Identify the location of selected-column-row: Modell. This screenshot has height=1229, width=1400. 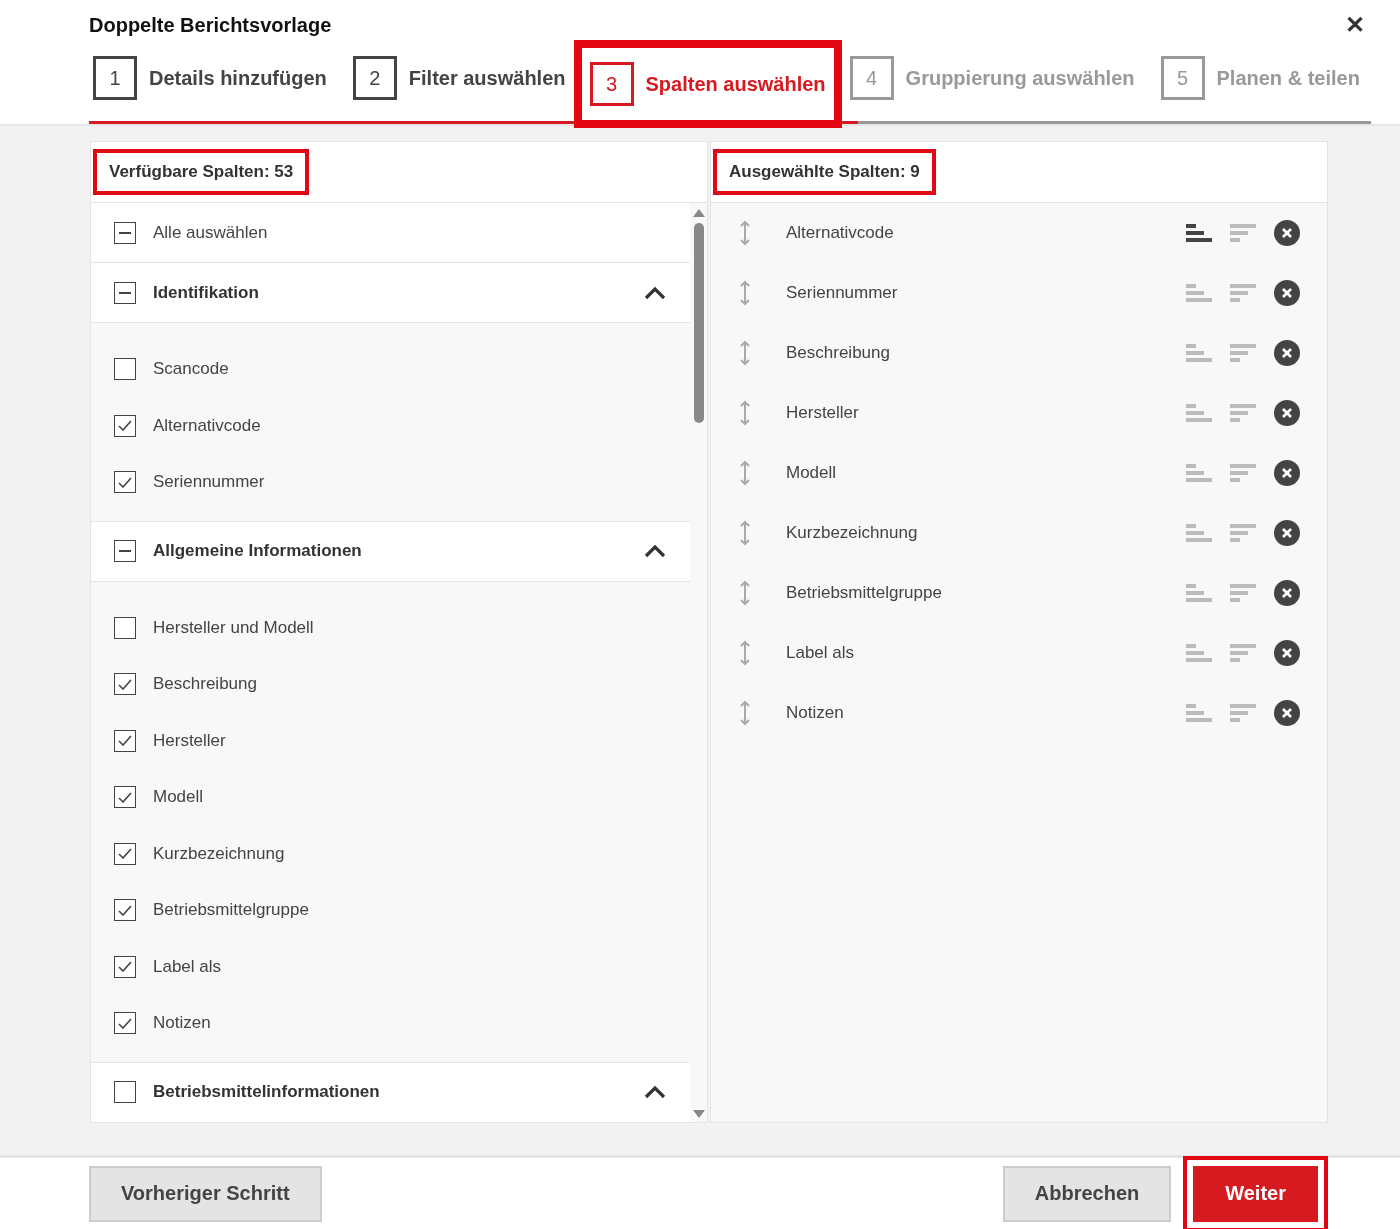
(1019, 473).